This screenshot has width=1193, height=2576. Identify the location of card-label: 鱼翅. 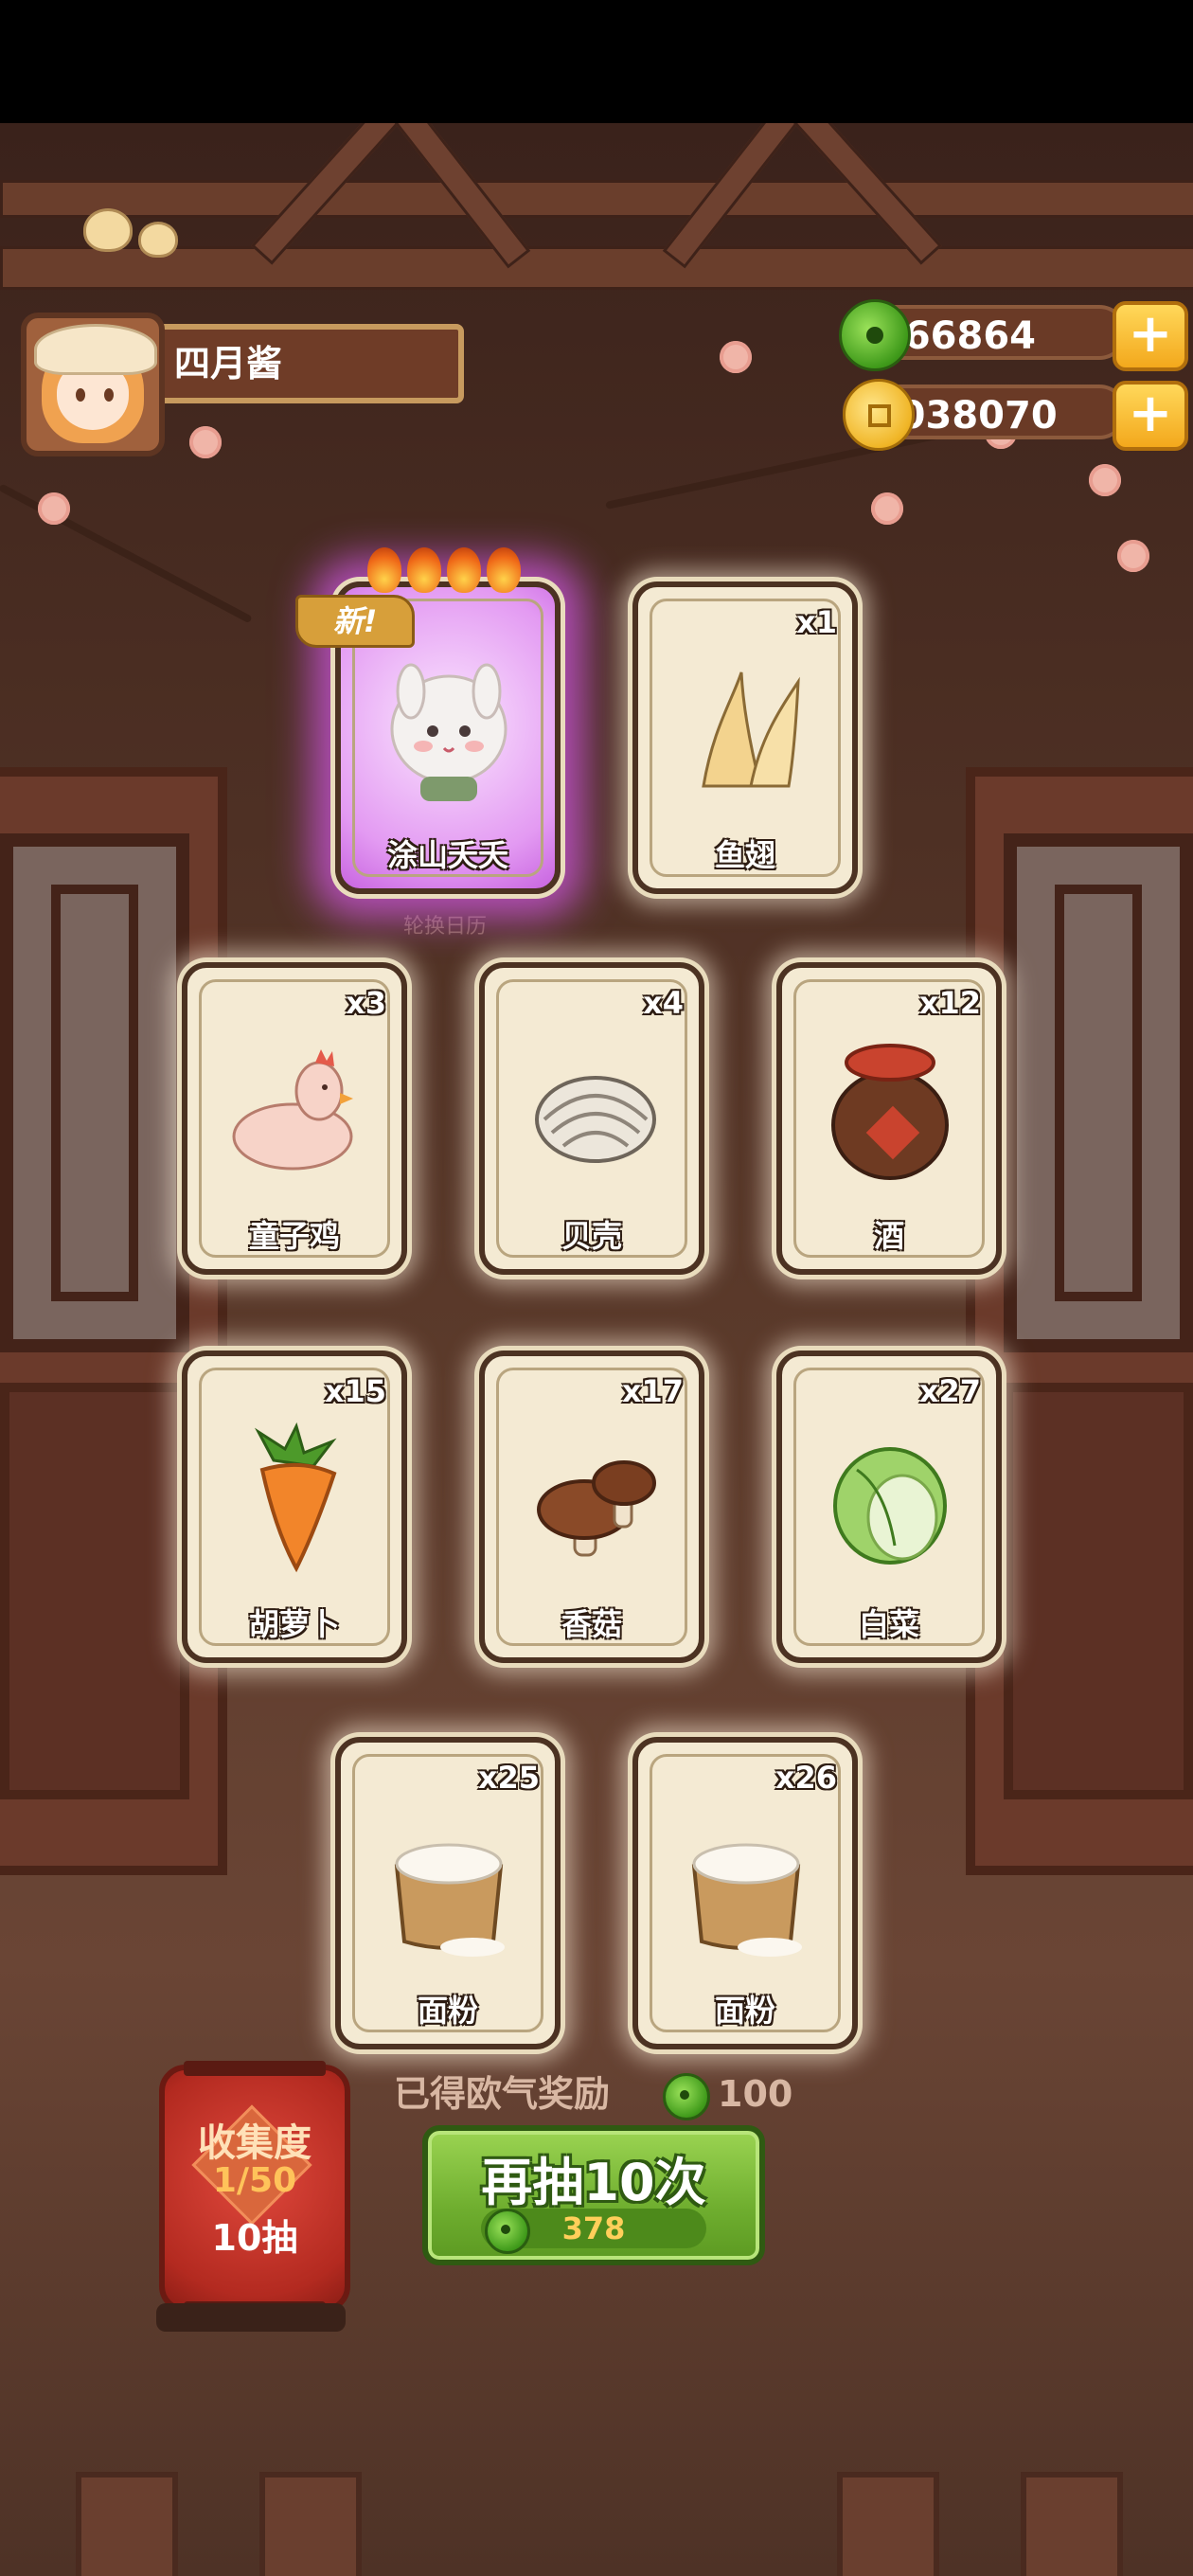
(744, 855).